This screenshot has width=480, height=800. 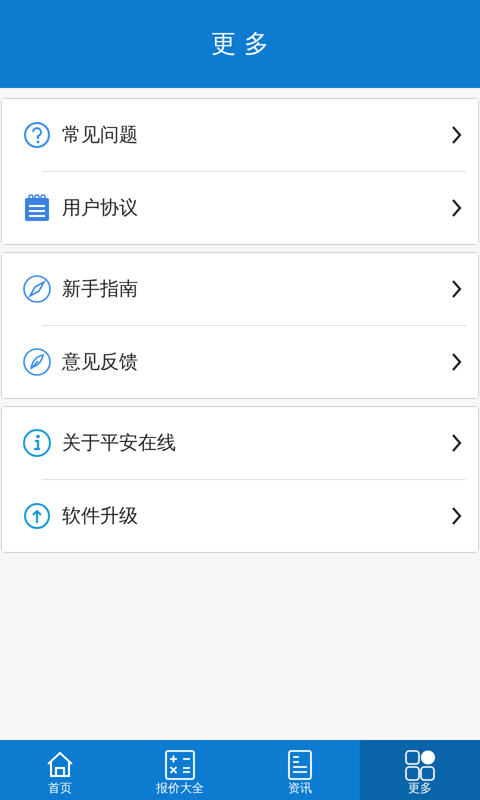 What do you see at coordinates (37, 208) in the screenshot?
I see `notepad-icon` at bounding box center [37, 208].